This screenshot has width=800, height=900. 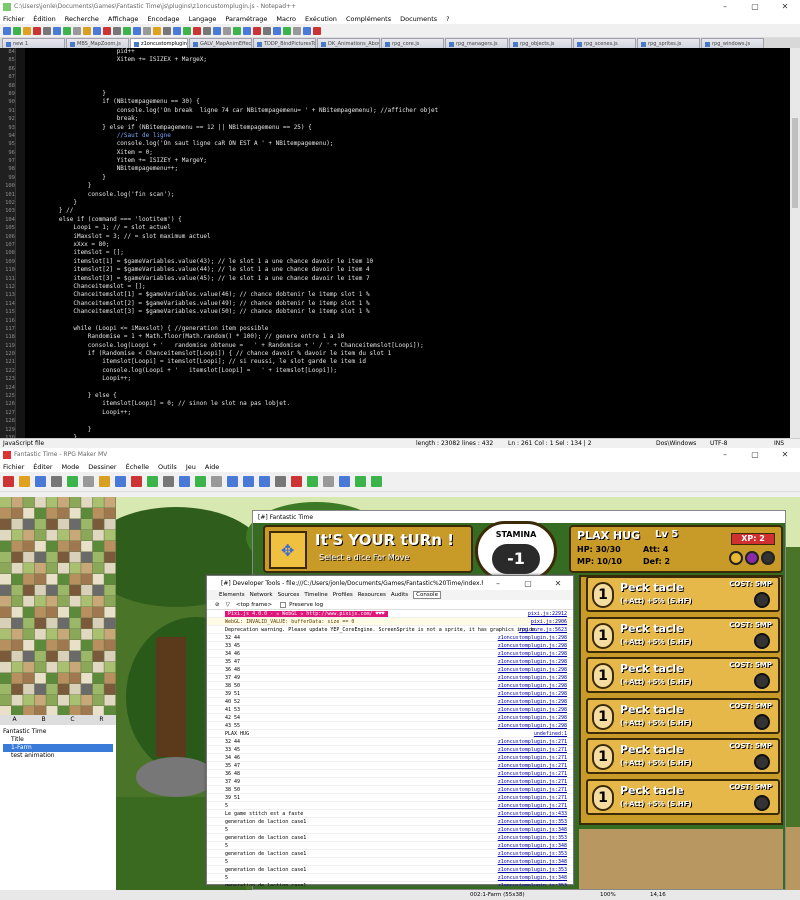 I want to click on code-line: 112 Chanceitemslot = [];, so click(x=395, y=287).